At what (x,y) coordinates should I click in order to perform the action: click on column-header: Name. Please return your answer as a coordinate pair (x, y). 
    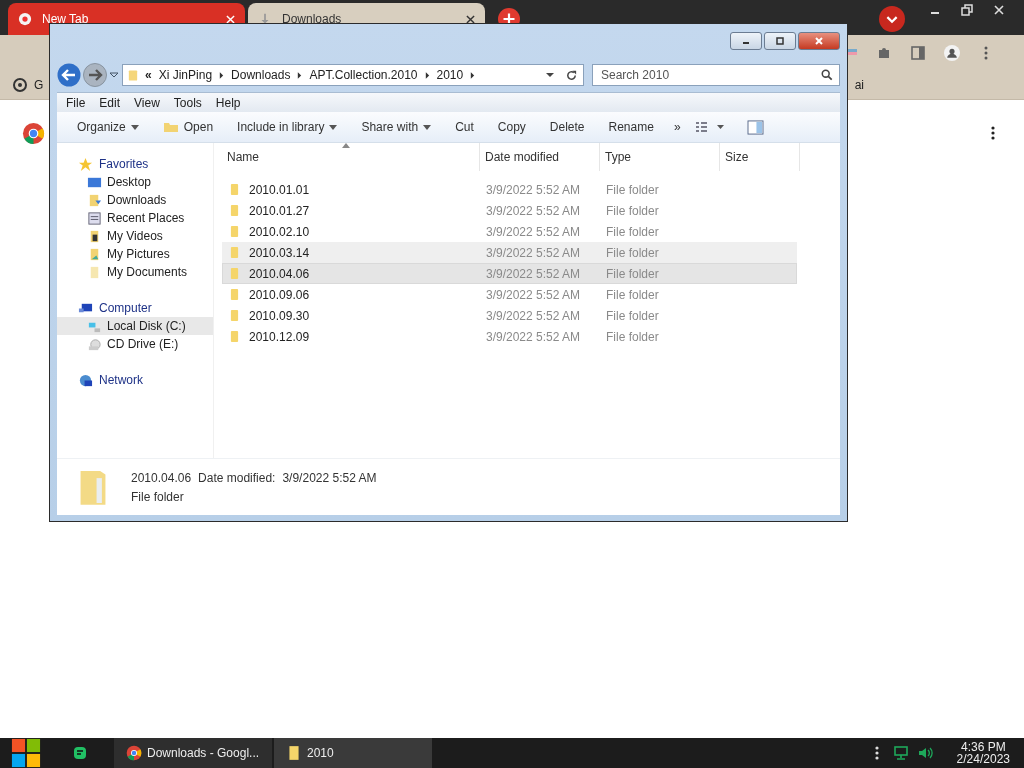
    Looking at the image, I should click on (351, 157).